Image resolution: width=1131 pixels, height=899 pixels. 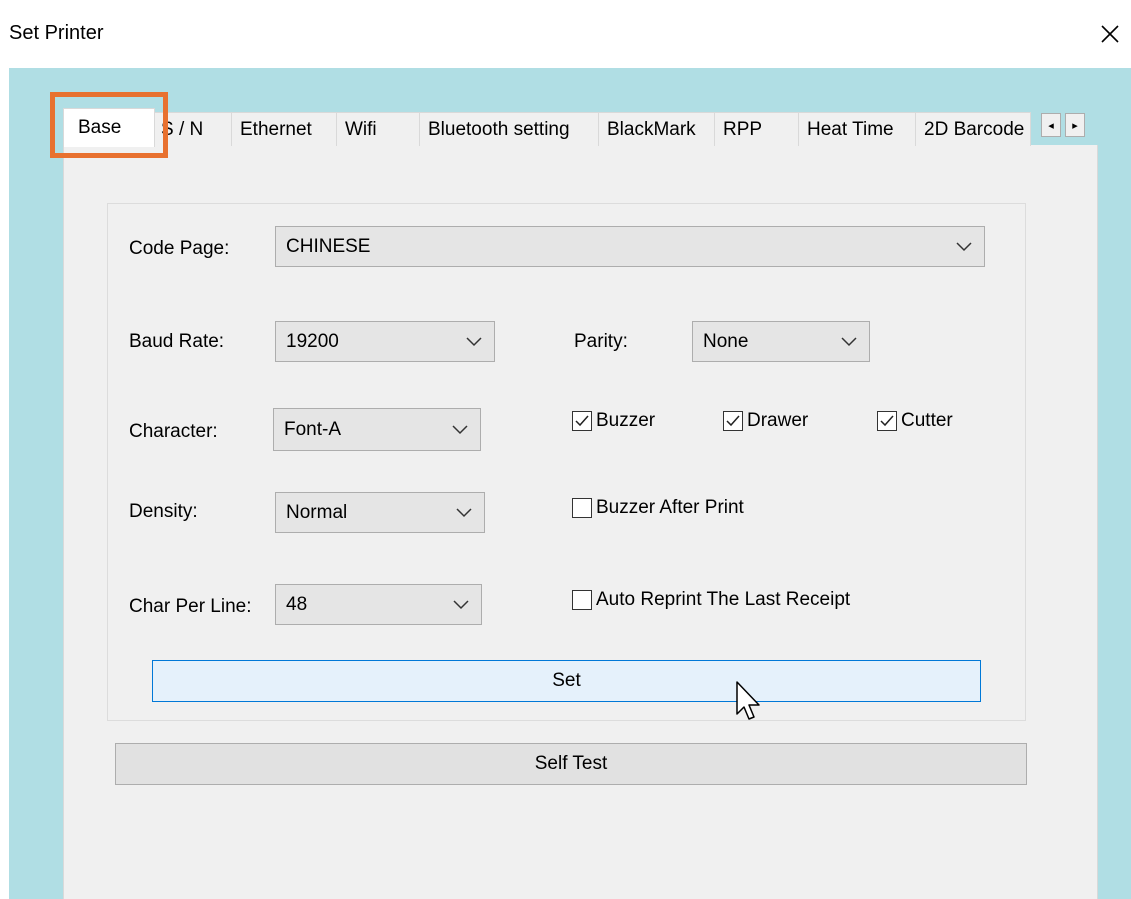 I want to click on density-select: Normal, so click(x=380, y=512).